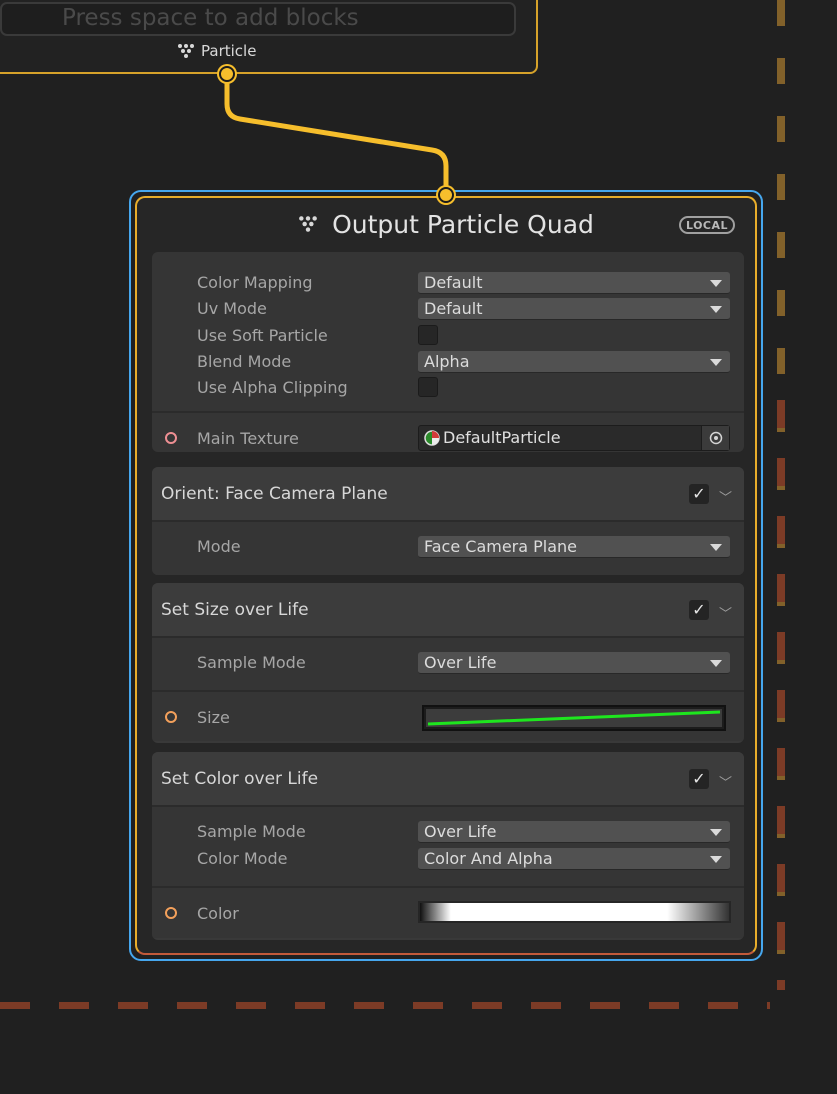  I want to click on block-title: Set Size over Life, so click(235, 609).